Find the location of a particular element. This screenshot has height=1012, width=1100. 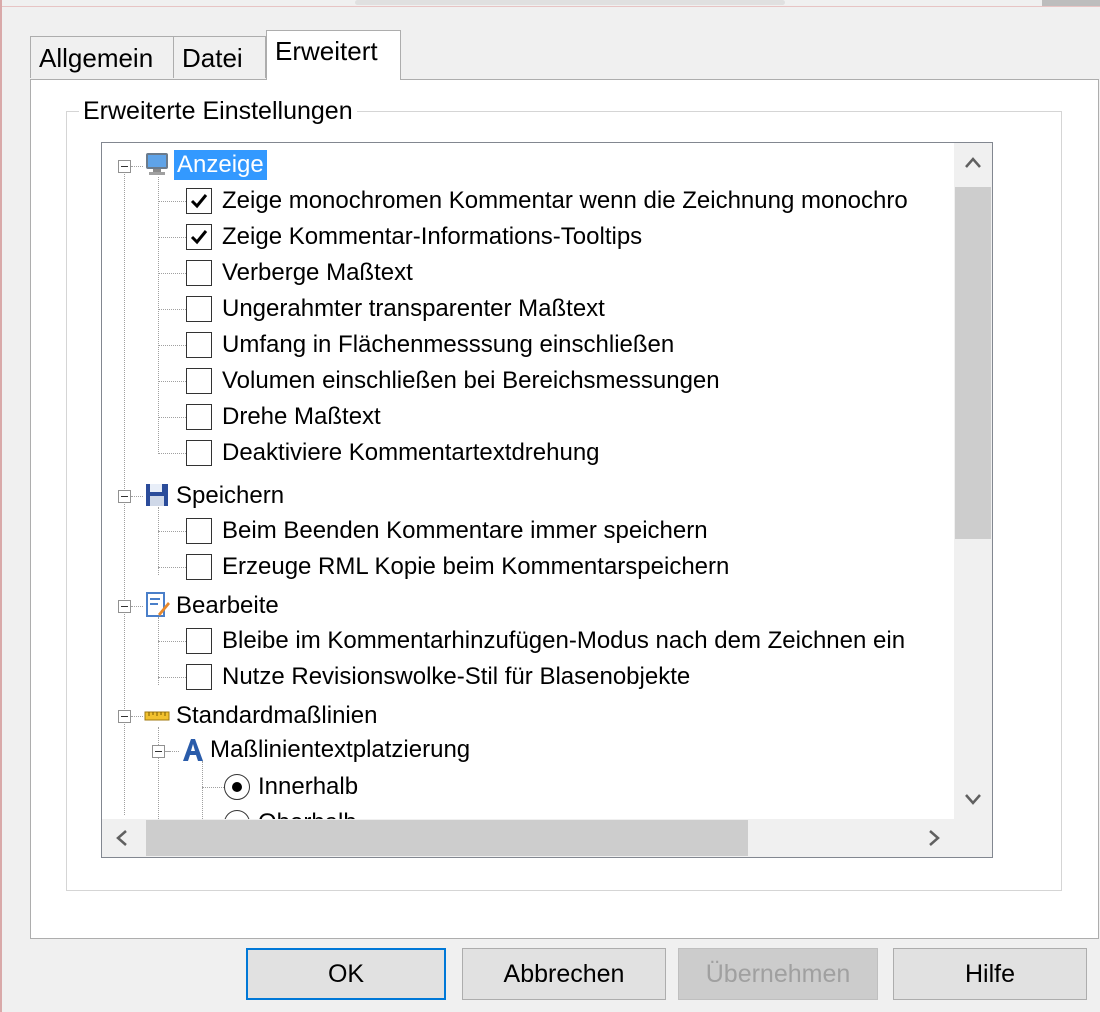

checkbox-always-save-on-exit is located at coordinates (199, 531).